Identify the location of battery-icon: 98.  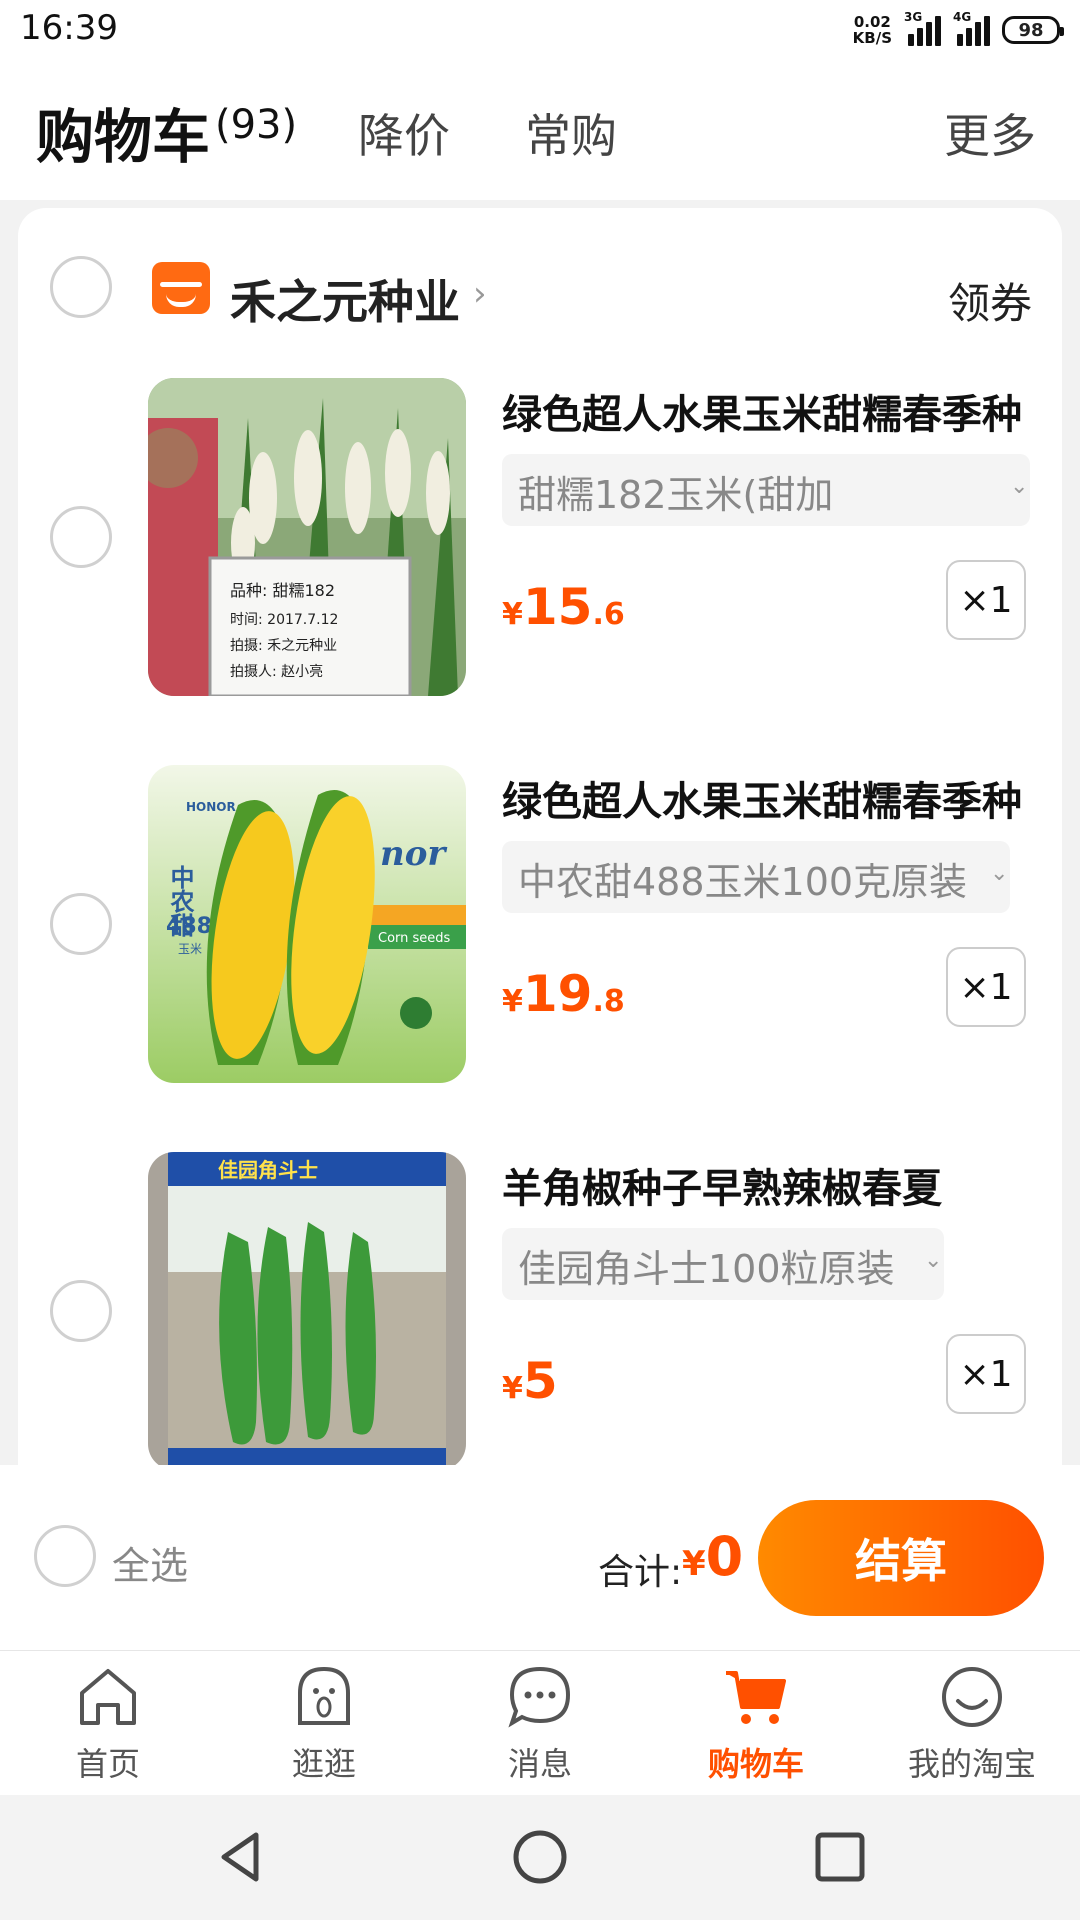
(1033, 30).